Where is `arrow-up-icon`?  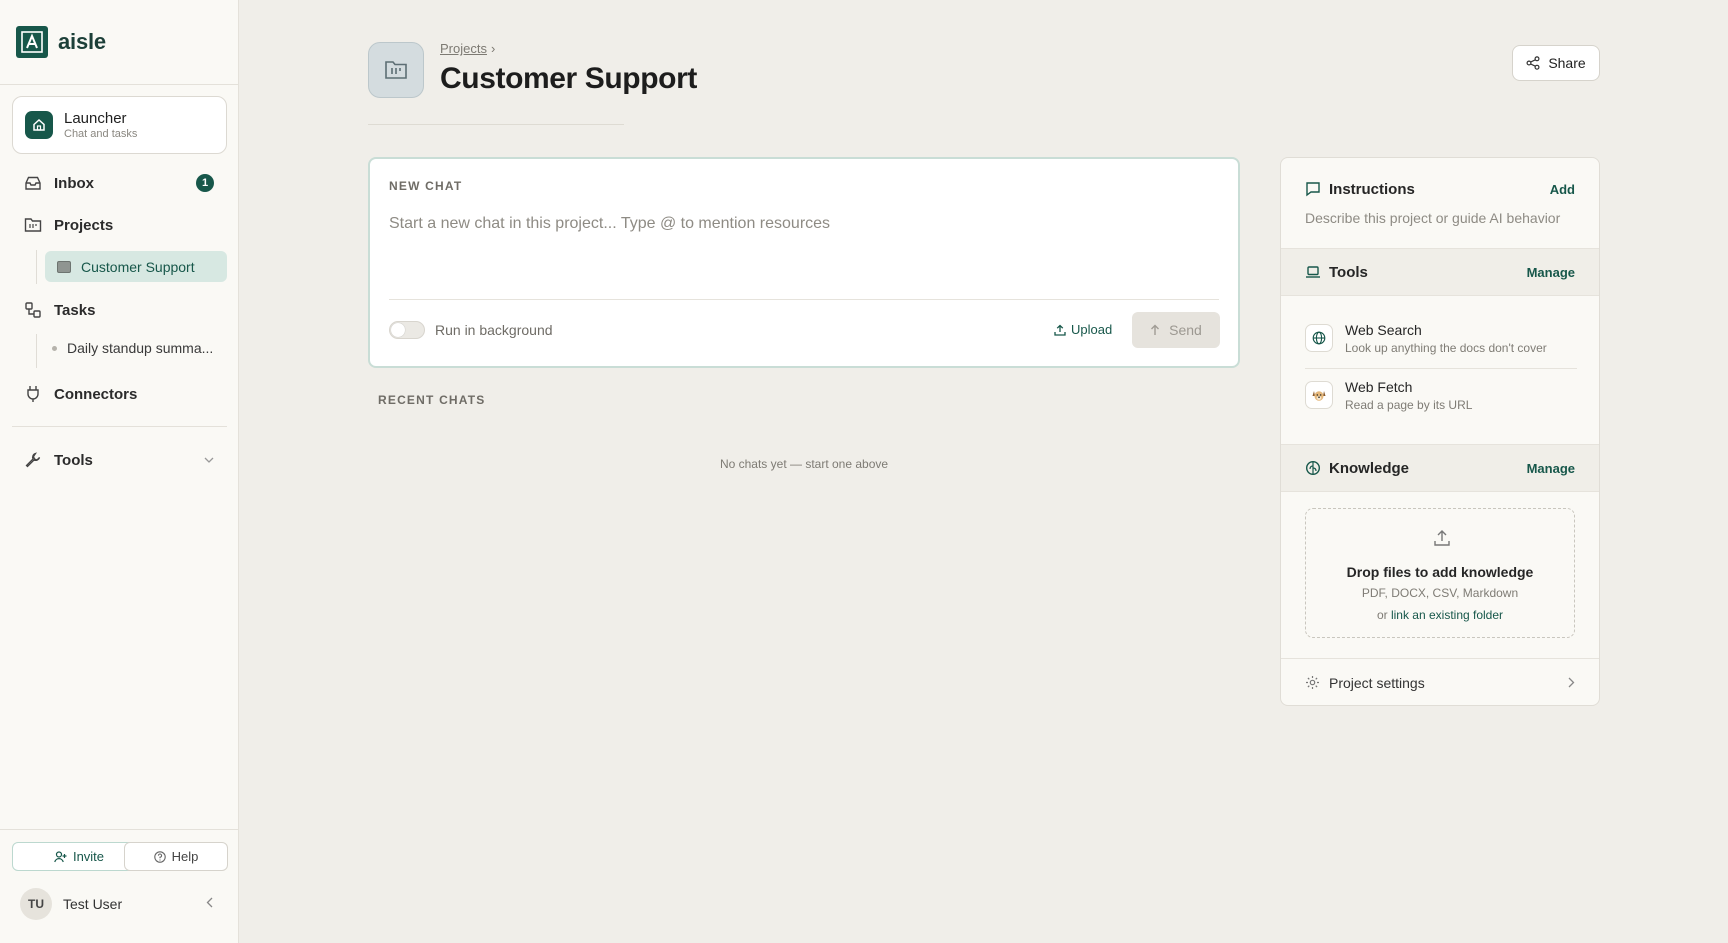
arrow-up-icon is located at coordinates (1155, 330).